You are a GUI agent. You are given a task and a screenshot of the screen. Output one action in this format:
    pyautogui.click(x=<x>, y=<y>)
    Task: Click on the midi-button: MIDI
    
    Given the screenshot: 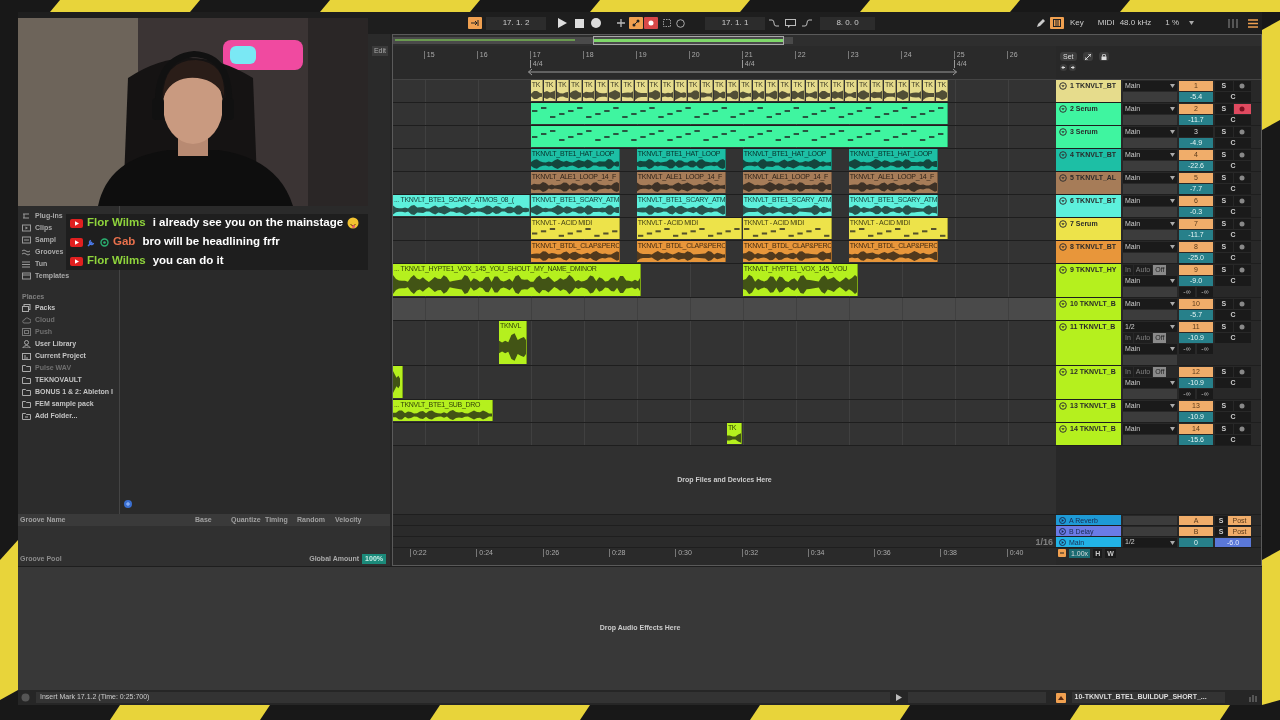 What is the action you would take?
    pyautogui.click(x=1106, y=23)
    